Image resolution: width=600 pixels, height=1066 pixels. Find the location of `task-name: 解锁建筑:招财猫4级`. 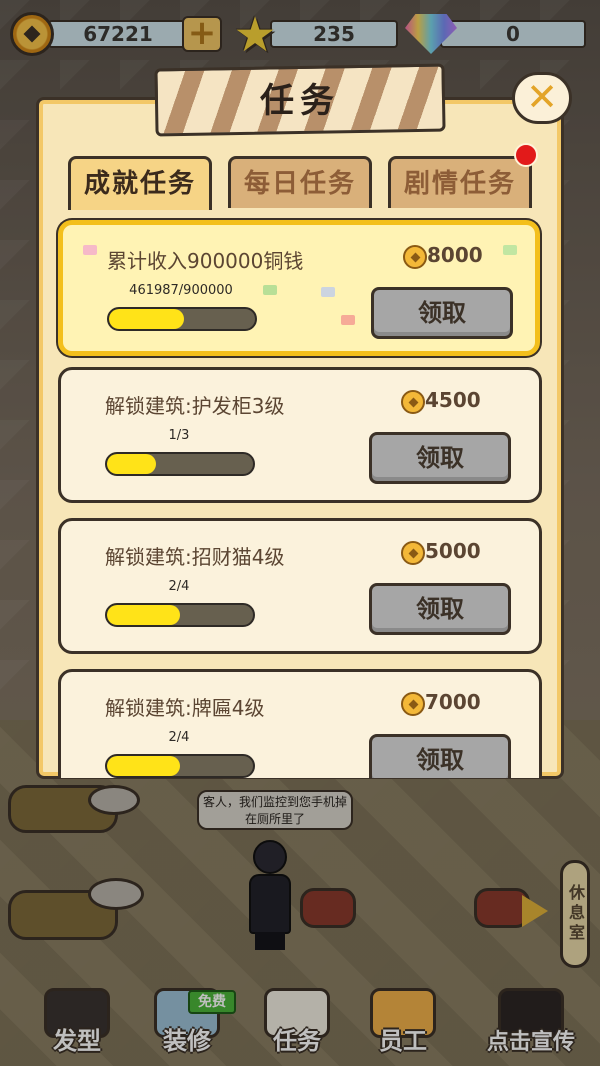

task-name: 解锁建筑:招财猫4级 is located at coordinates (195, 557).